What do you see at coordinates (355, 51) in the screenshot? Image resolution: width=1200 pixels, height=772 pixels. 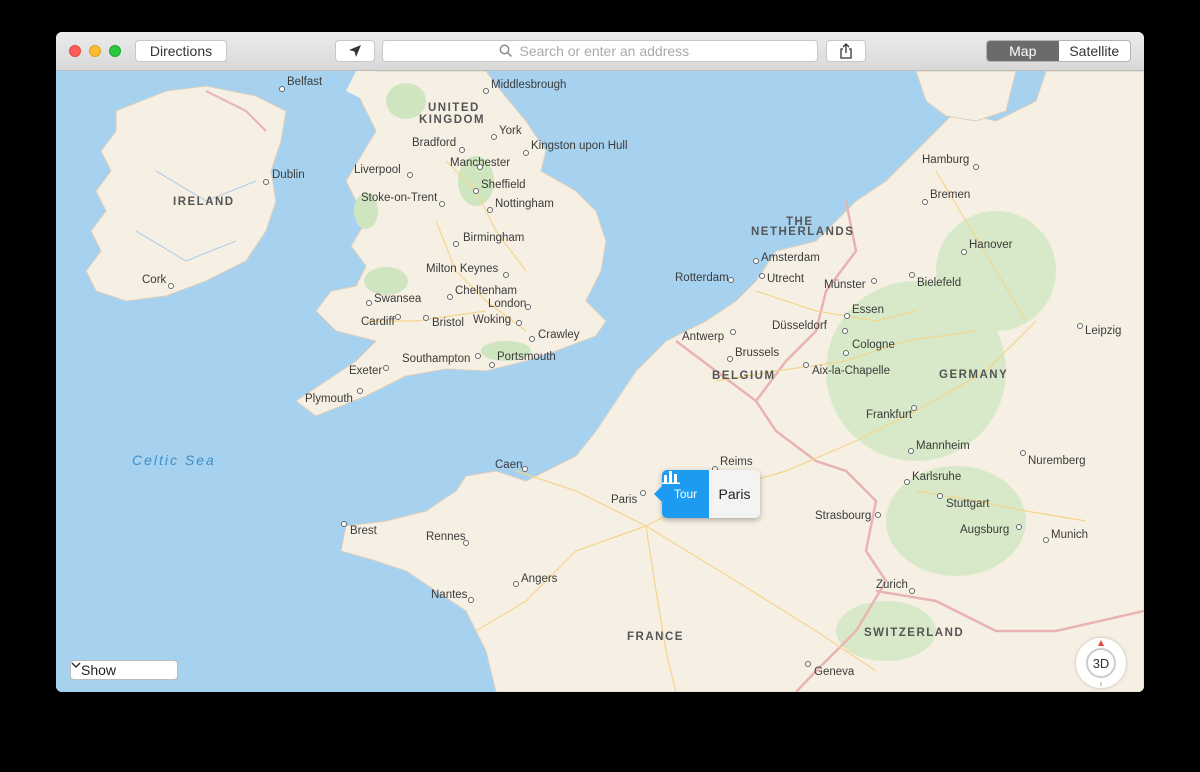 I see `current-location-button` at bounding box center [355, 51].